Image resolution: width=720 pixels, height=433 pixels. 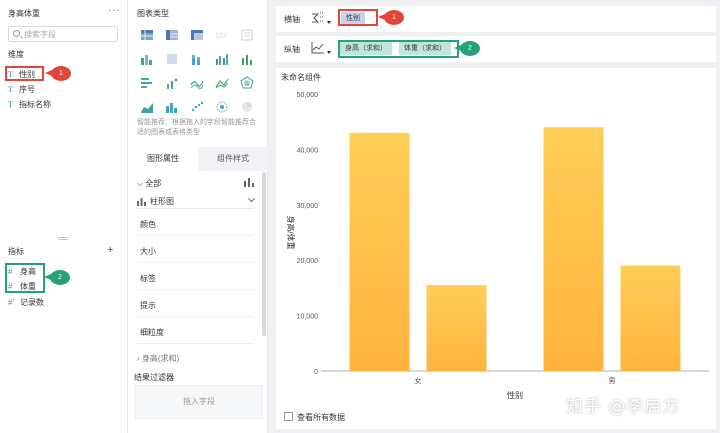 What do you see at coordinates (308, 261) in the screenshot?
I see `y-tick-label: 20,000` at bounding box center [308, 261].